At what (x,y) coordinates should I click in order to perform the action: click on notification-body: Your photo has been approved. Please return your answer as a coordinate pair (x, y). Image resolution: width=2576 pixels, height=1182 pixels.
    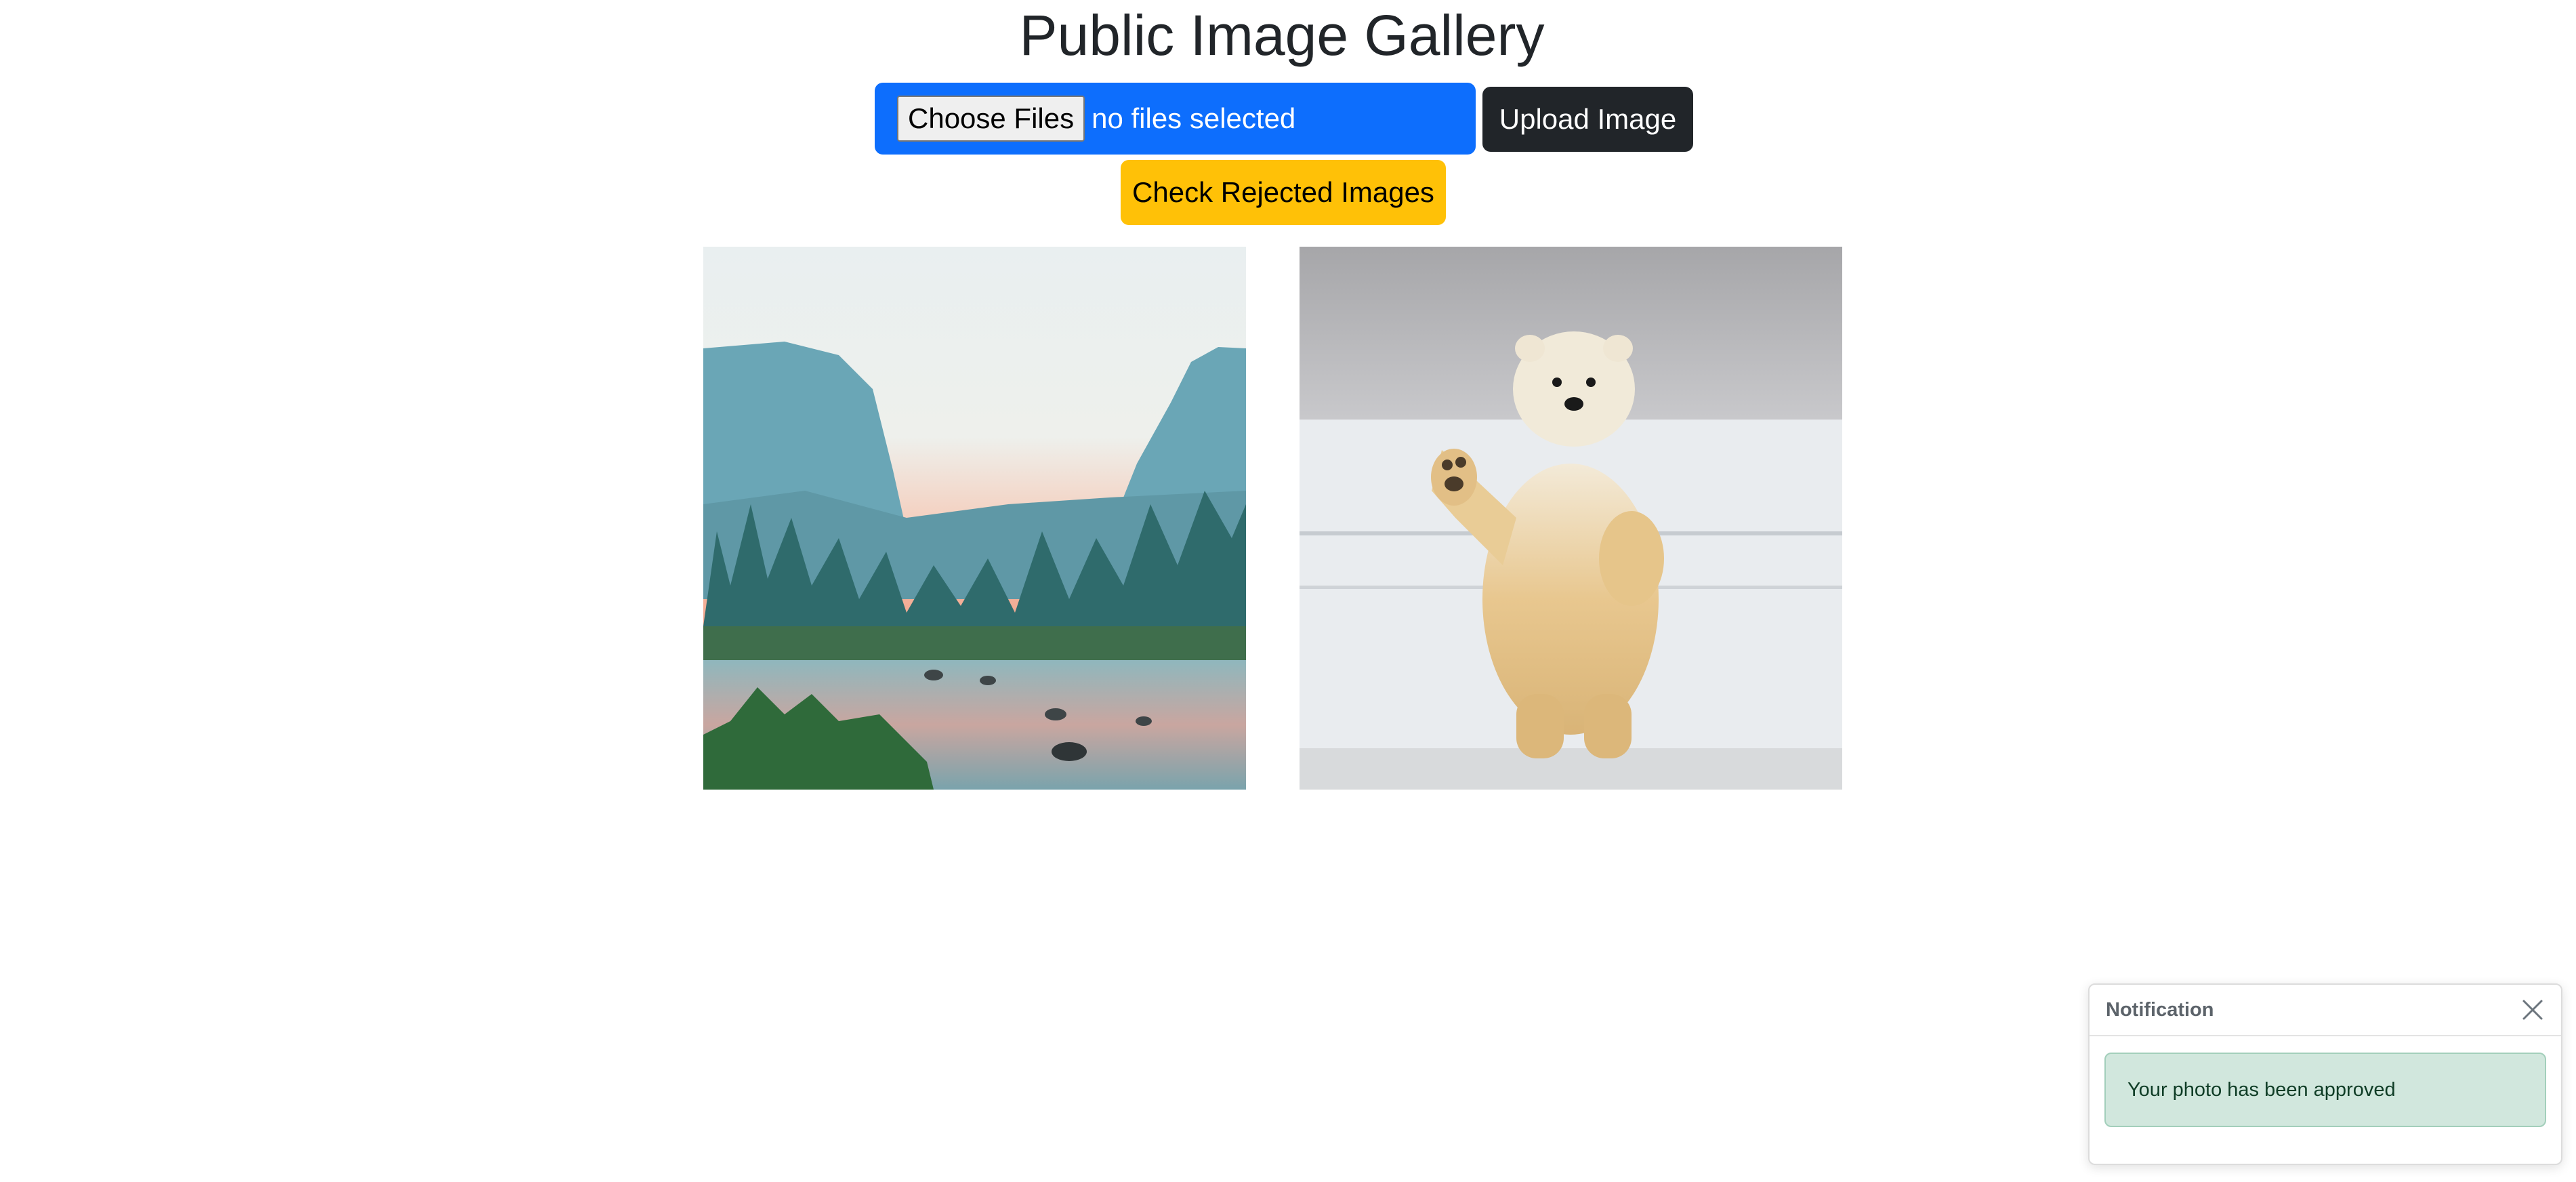
    Looking at the image, I should click on (2325, 1089).